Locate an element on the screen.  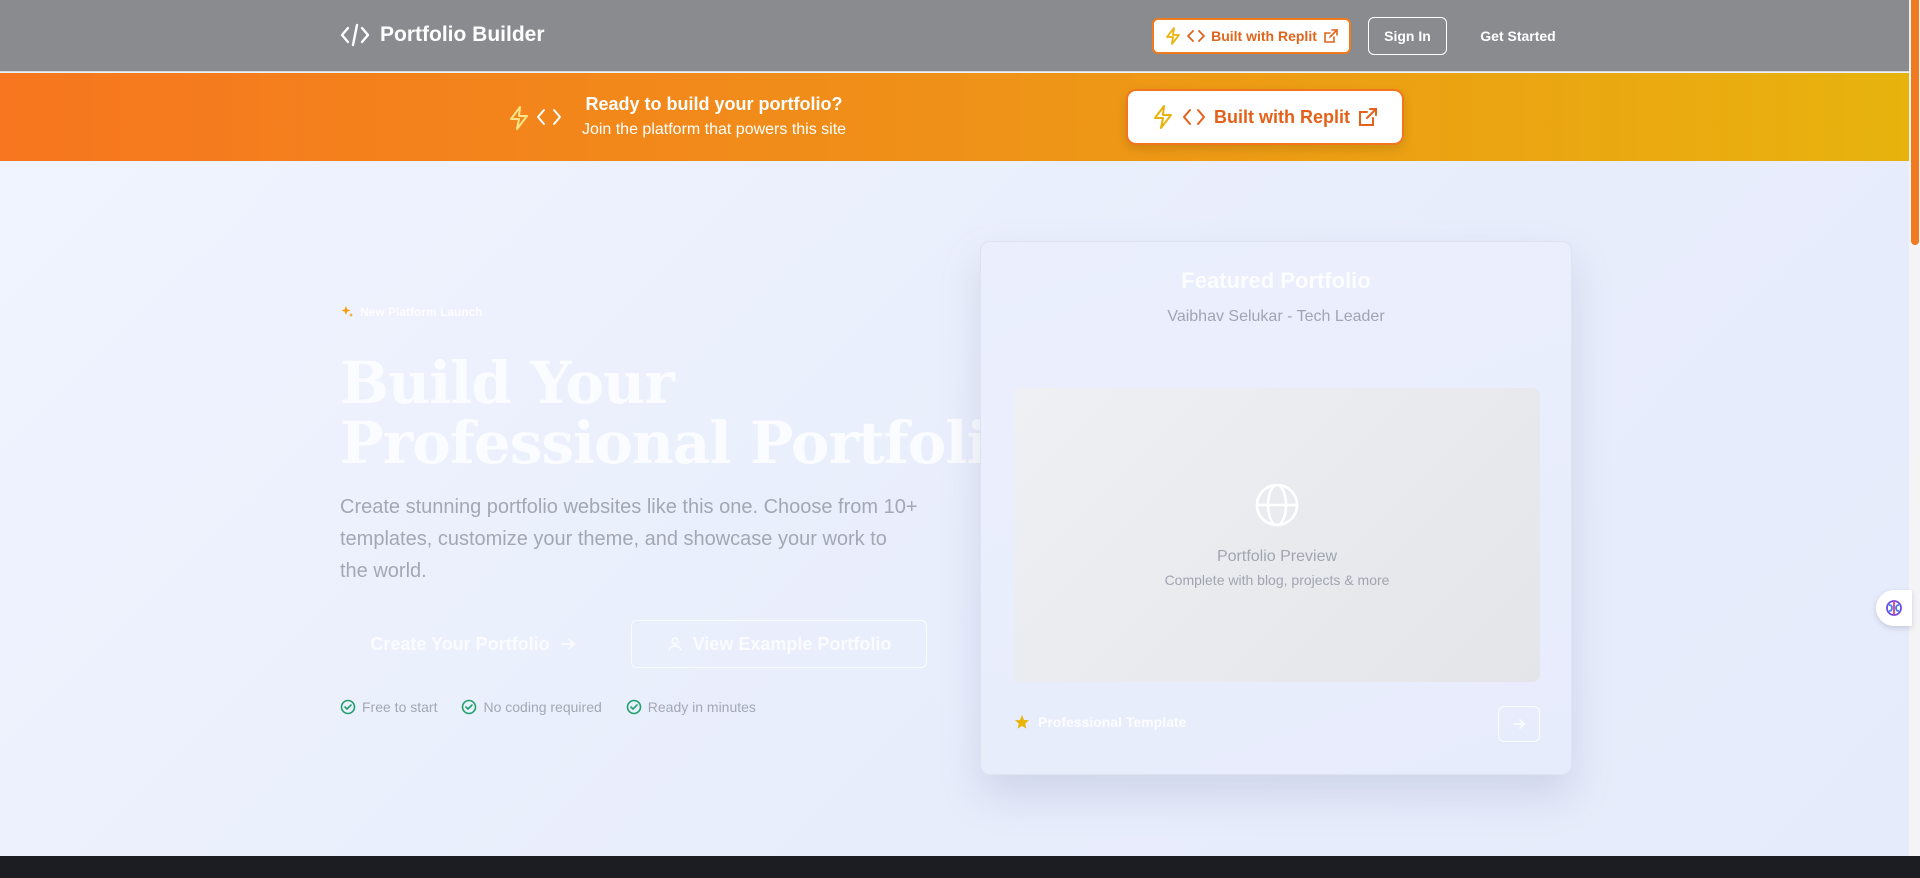
get-started-button: Get Started is located at coordinates (1518, 36).